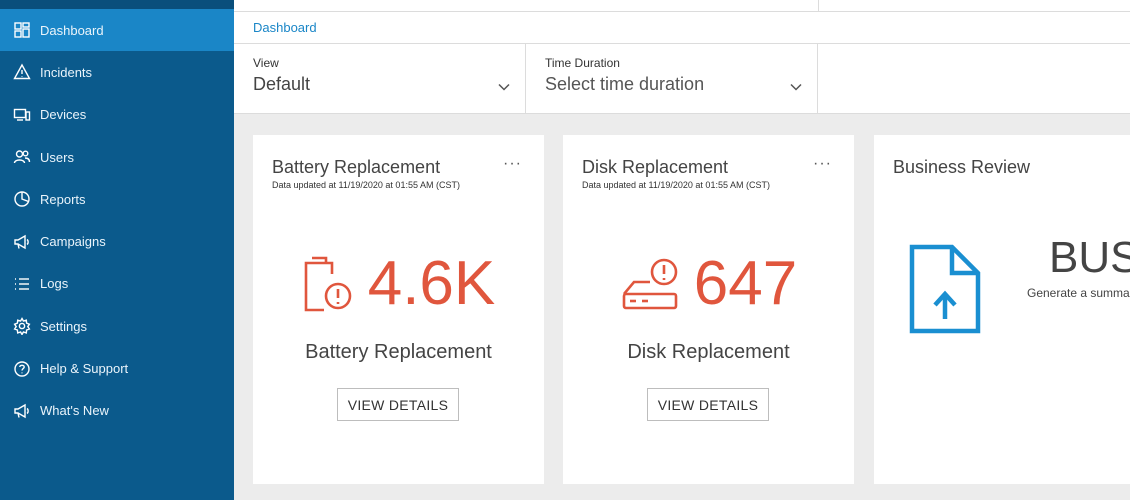 Image resolution: width=1130 pixels, height=500 pixels. What do you see at coordinates (431, 283) in the screenshot?
I see `metric-value: 4.6K` at bounding box center [431, 283].